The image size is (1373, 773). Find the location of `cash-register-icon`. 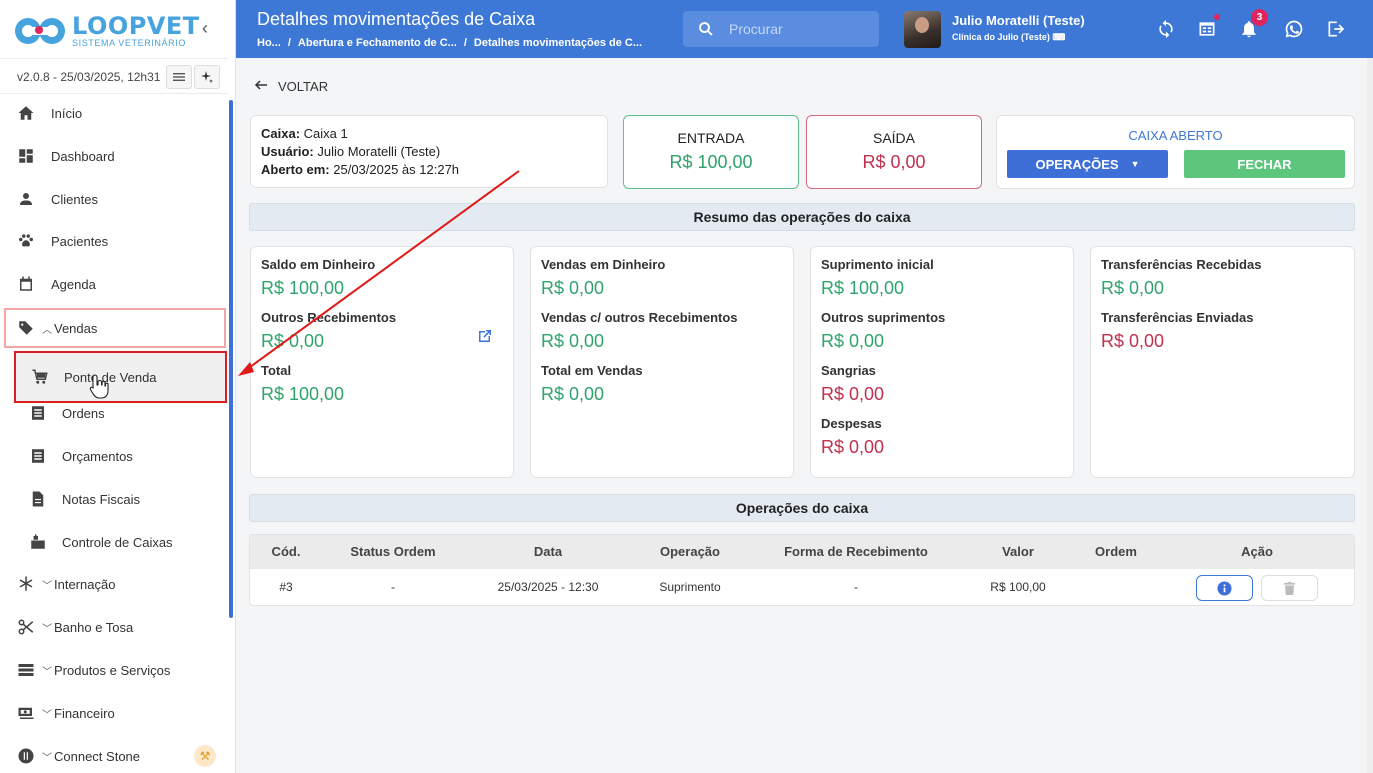

cash-register-icon is located at coordinates (38, 542).